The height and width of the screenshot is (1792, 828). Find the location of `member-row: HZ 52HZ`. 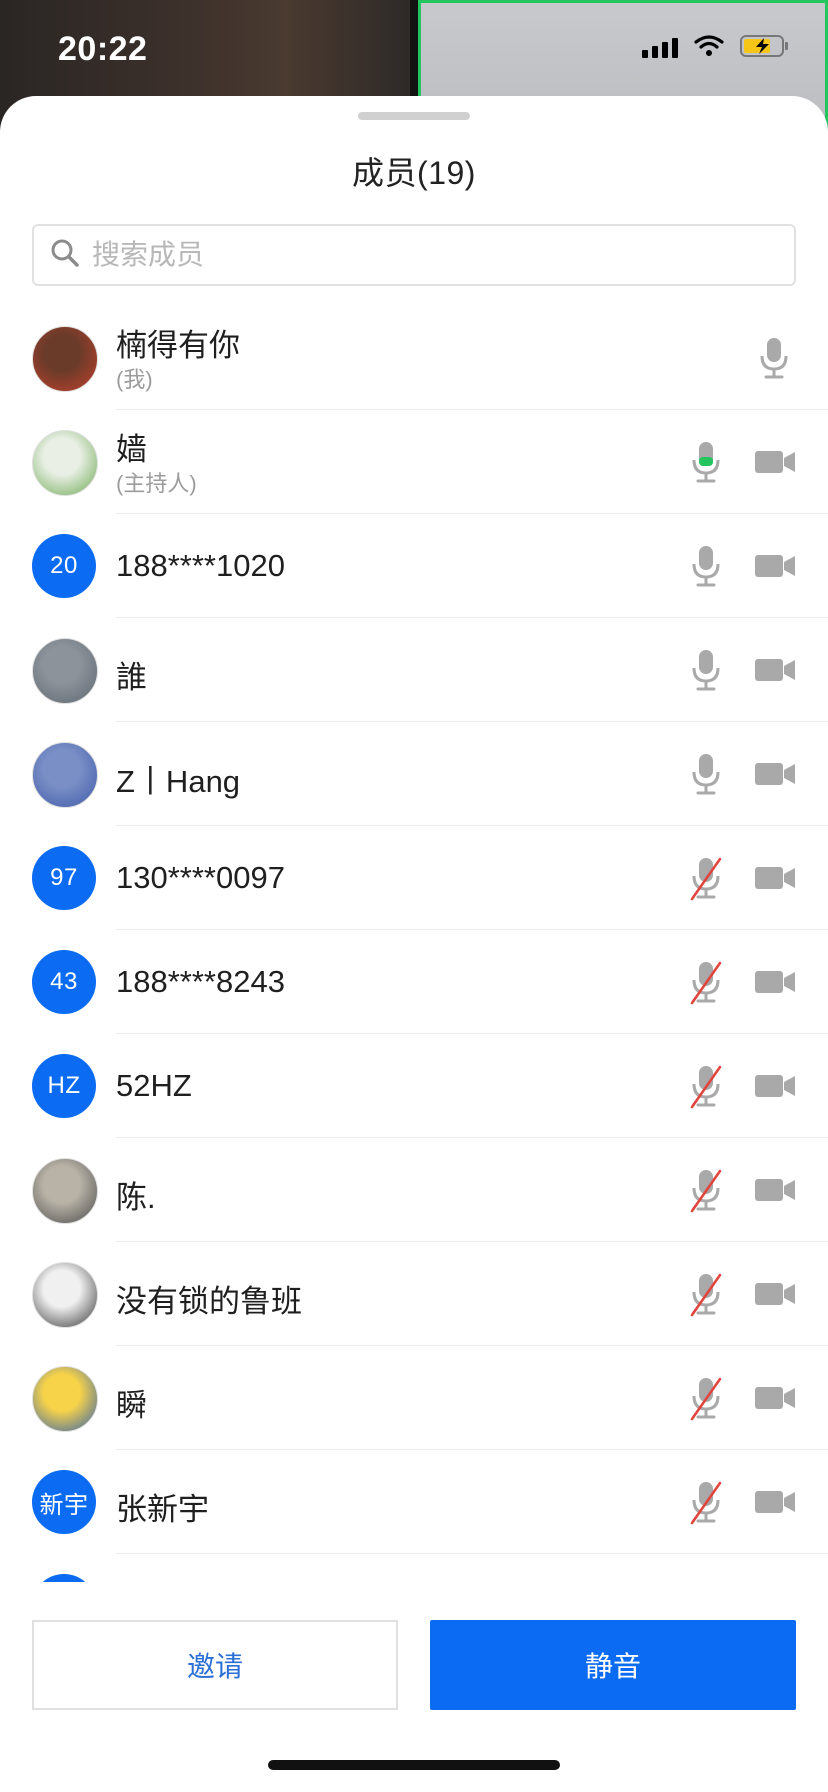

member-row: HZ 52HZ is located at coordinates (414, 1086).